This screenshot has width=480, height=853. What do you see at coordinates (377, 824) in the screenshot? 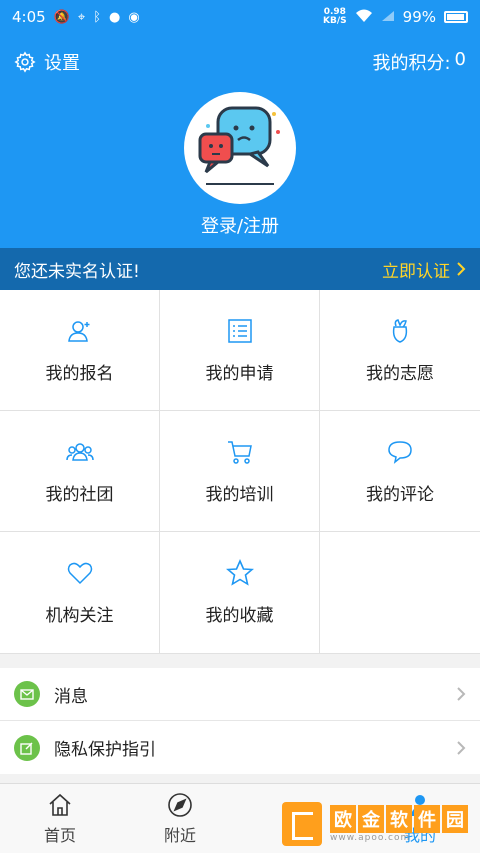
I see `watermark: 欧 金 软 件 园 www.apoo.com` at bounding box center [377, 824].